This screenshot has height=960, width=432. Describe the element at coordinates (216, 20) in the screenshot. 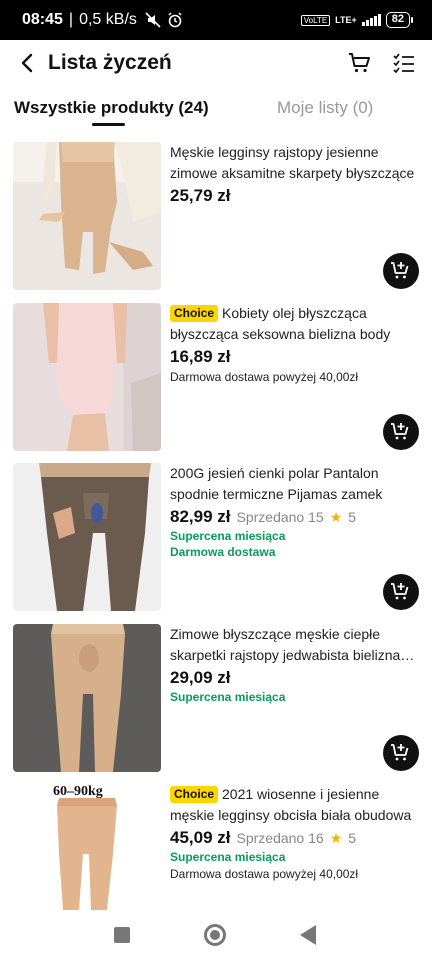

I see `status-bar: 08:45 | 0,5 kB/s VoLTE LTE+ 82` at that location.